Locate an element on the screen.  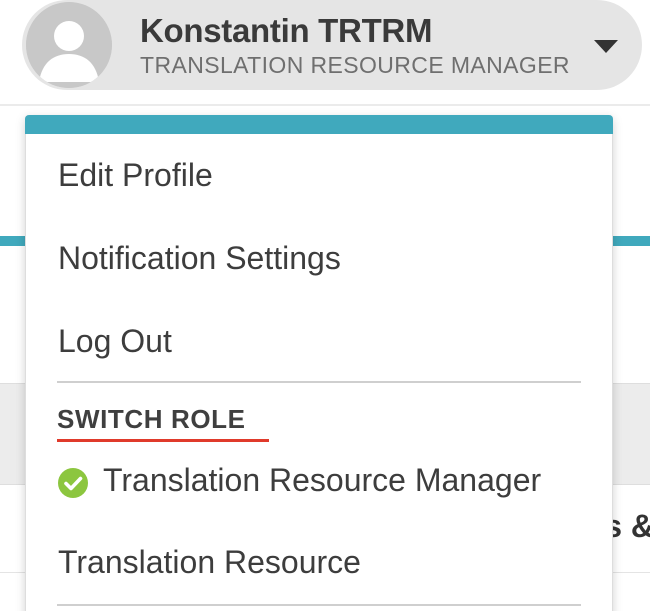
default-user-avatar-icon is located at coordinates (69, 45).